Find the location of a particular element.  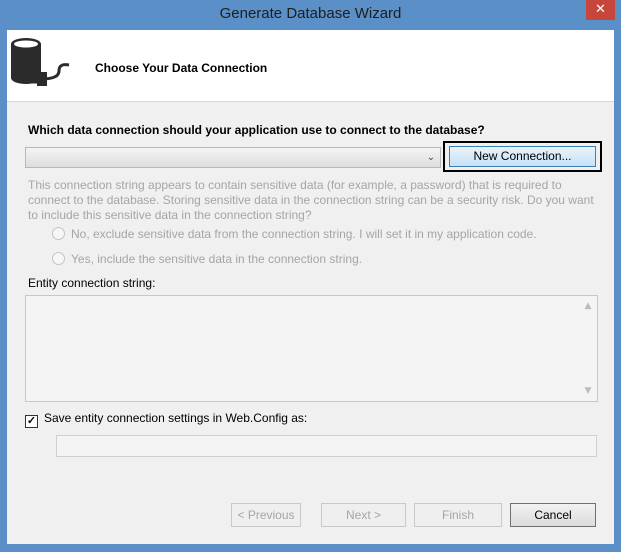

close-icon: ✕ is located at coordinates (600, 9).